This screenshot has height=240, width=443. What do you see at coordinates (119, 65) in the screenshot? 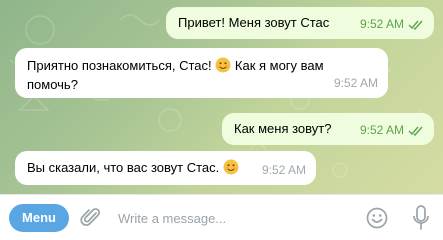
I see `message-text-part: Приятно познакомиться, Стас!` at bounding box center [119, 65].